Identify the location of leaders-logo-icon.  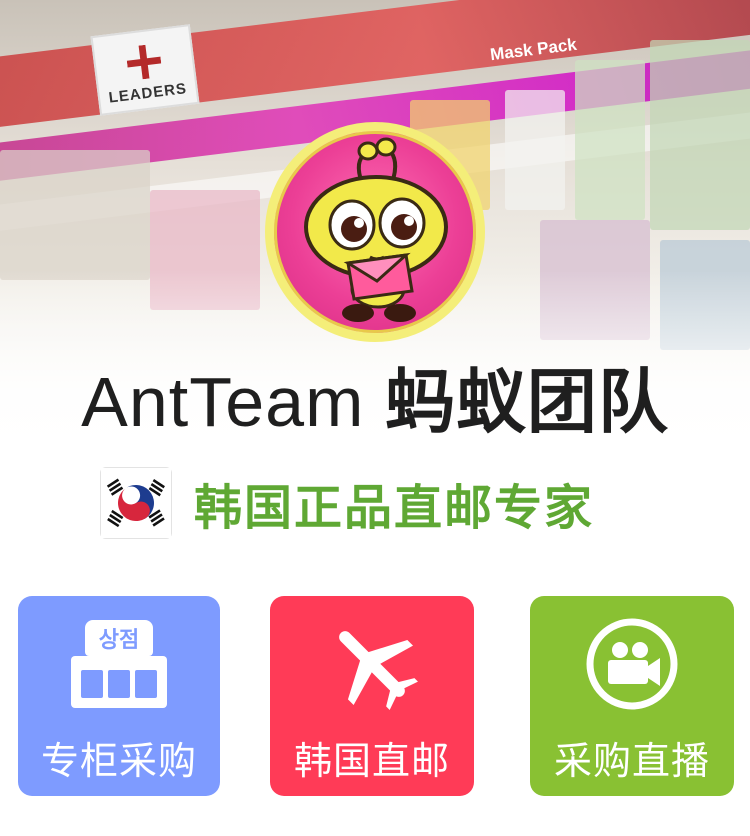
(144, 62).